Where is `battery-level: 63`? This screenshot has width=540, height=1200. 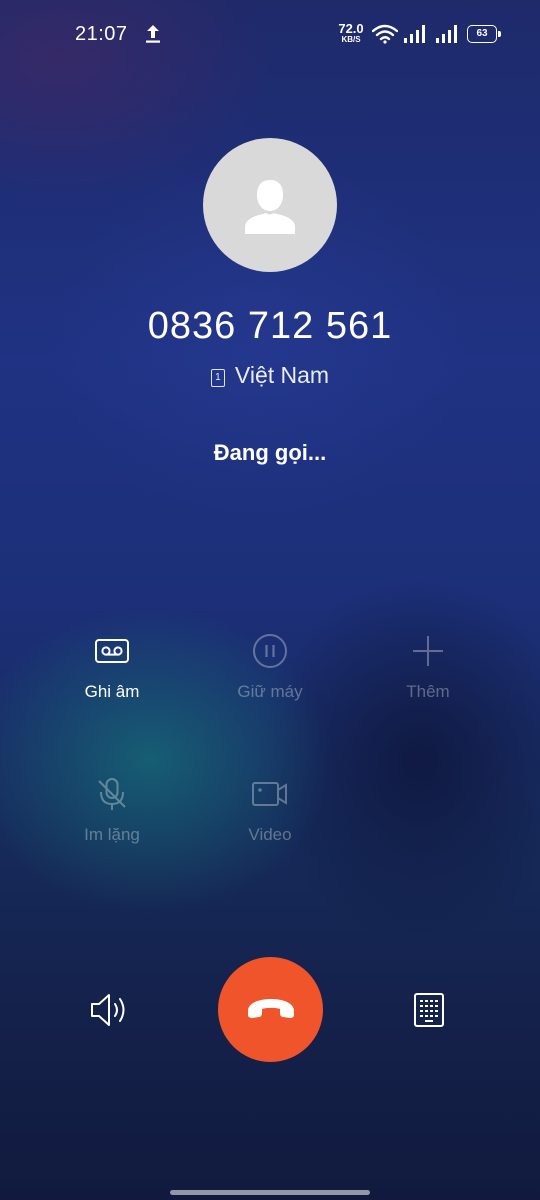
battery-level: 63 is located at coordinates (482, 34).